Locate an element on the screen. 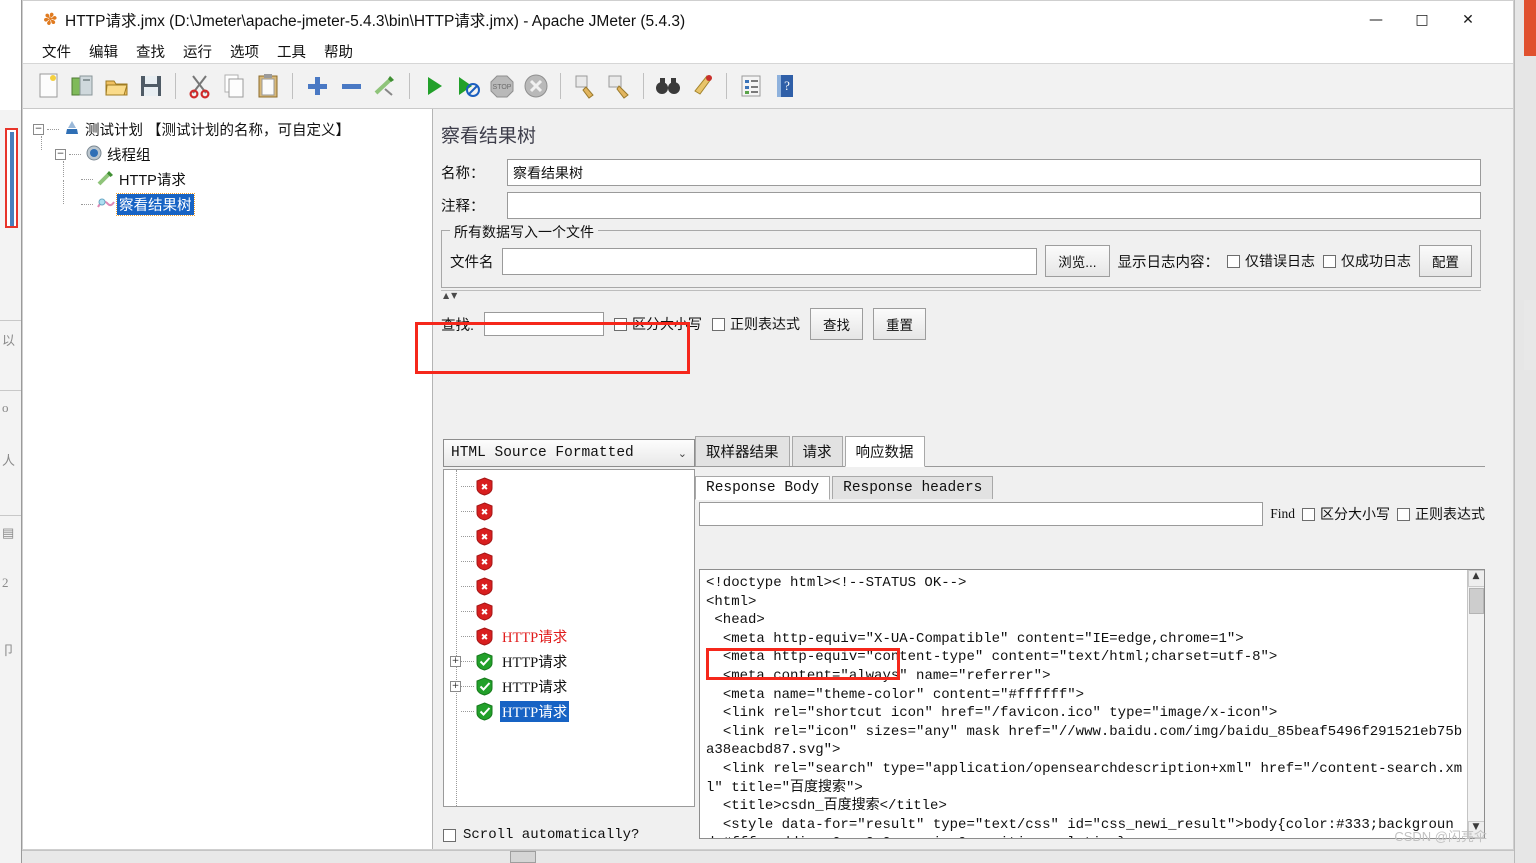 This screenshot has width=1536, height=863. tab-sampler-result: 取样器结果 is located at coordinates (742, 451).